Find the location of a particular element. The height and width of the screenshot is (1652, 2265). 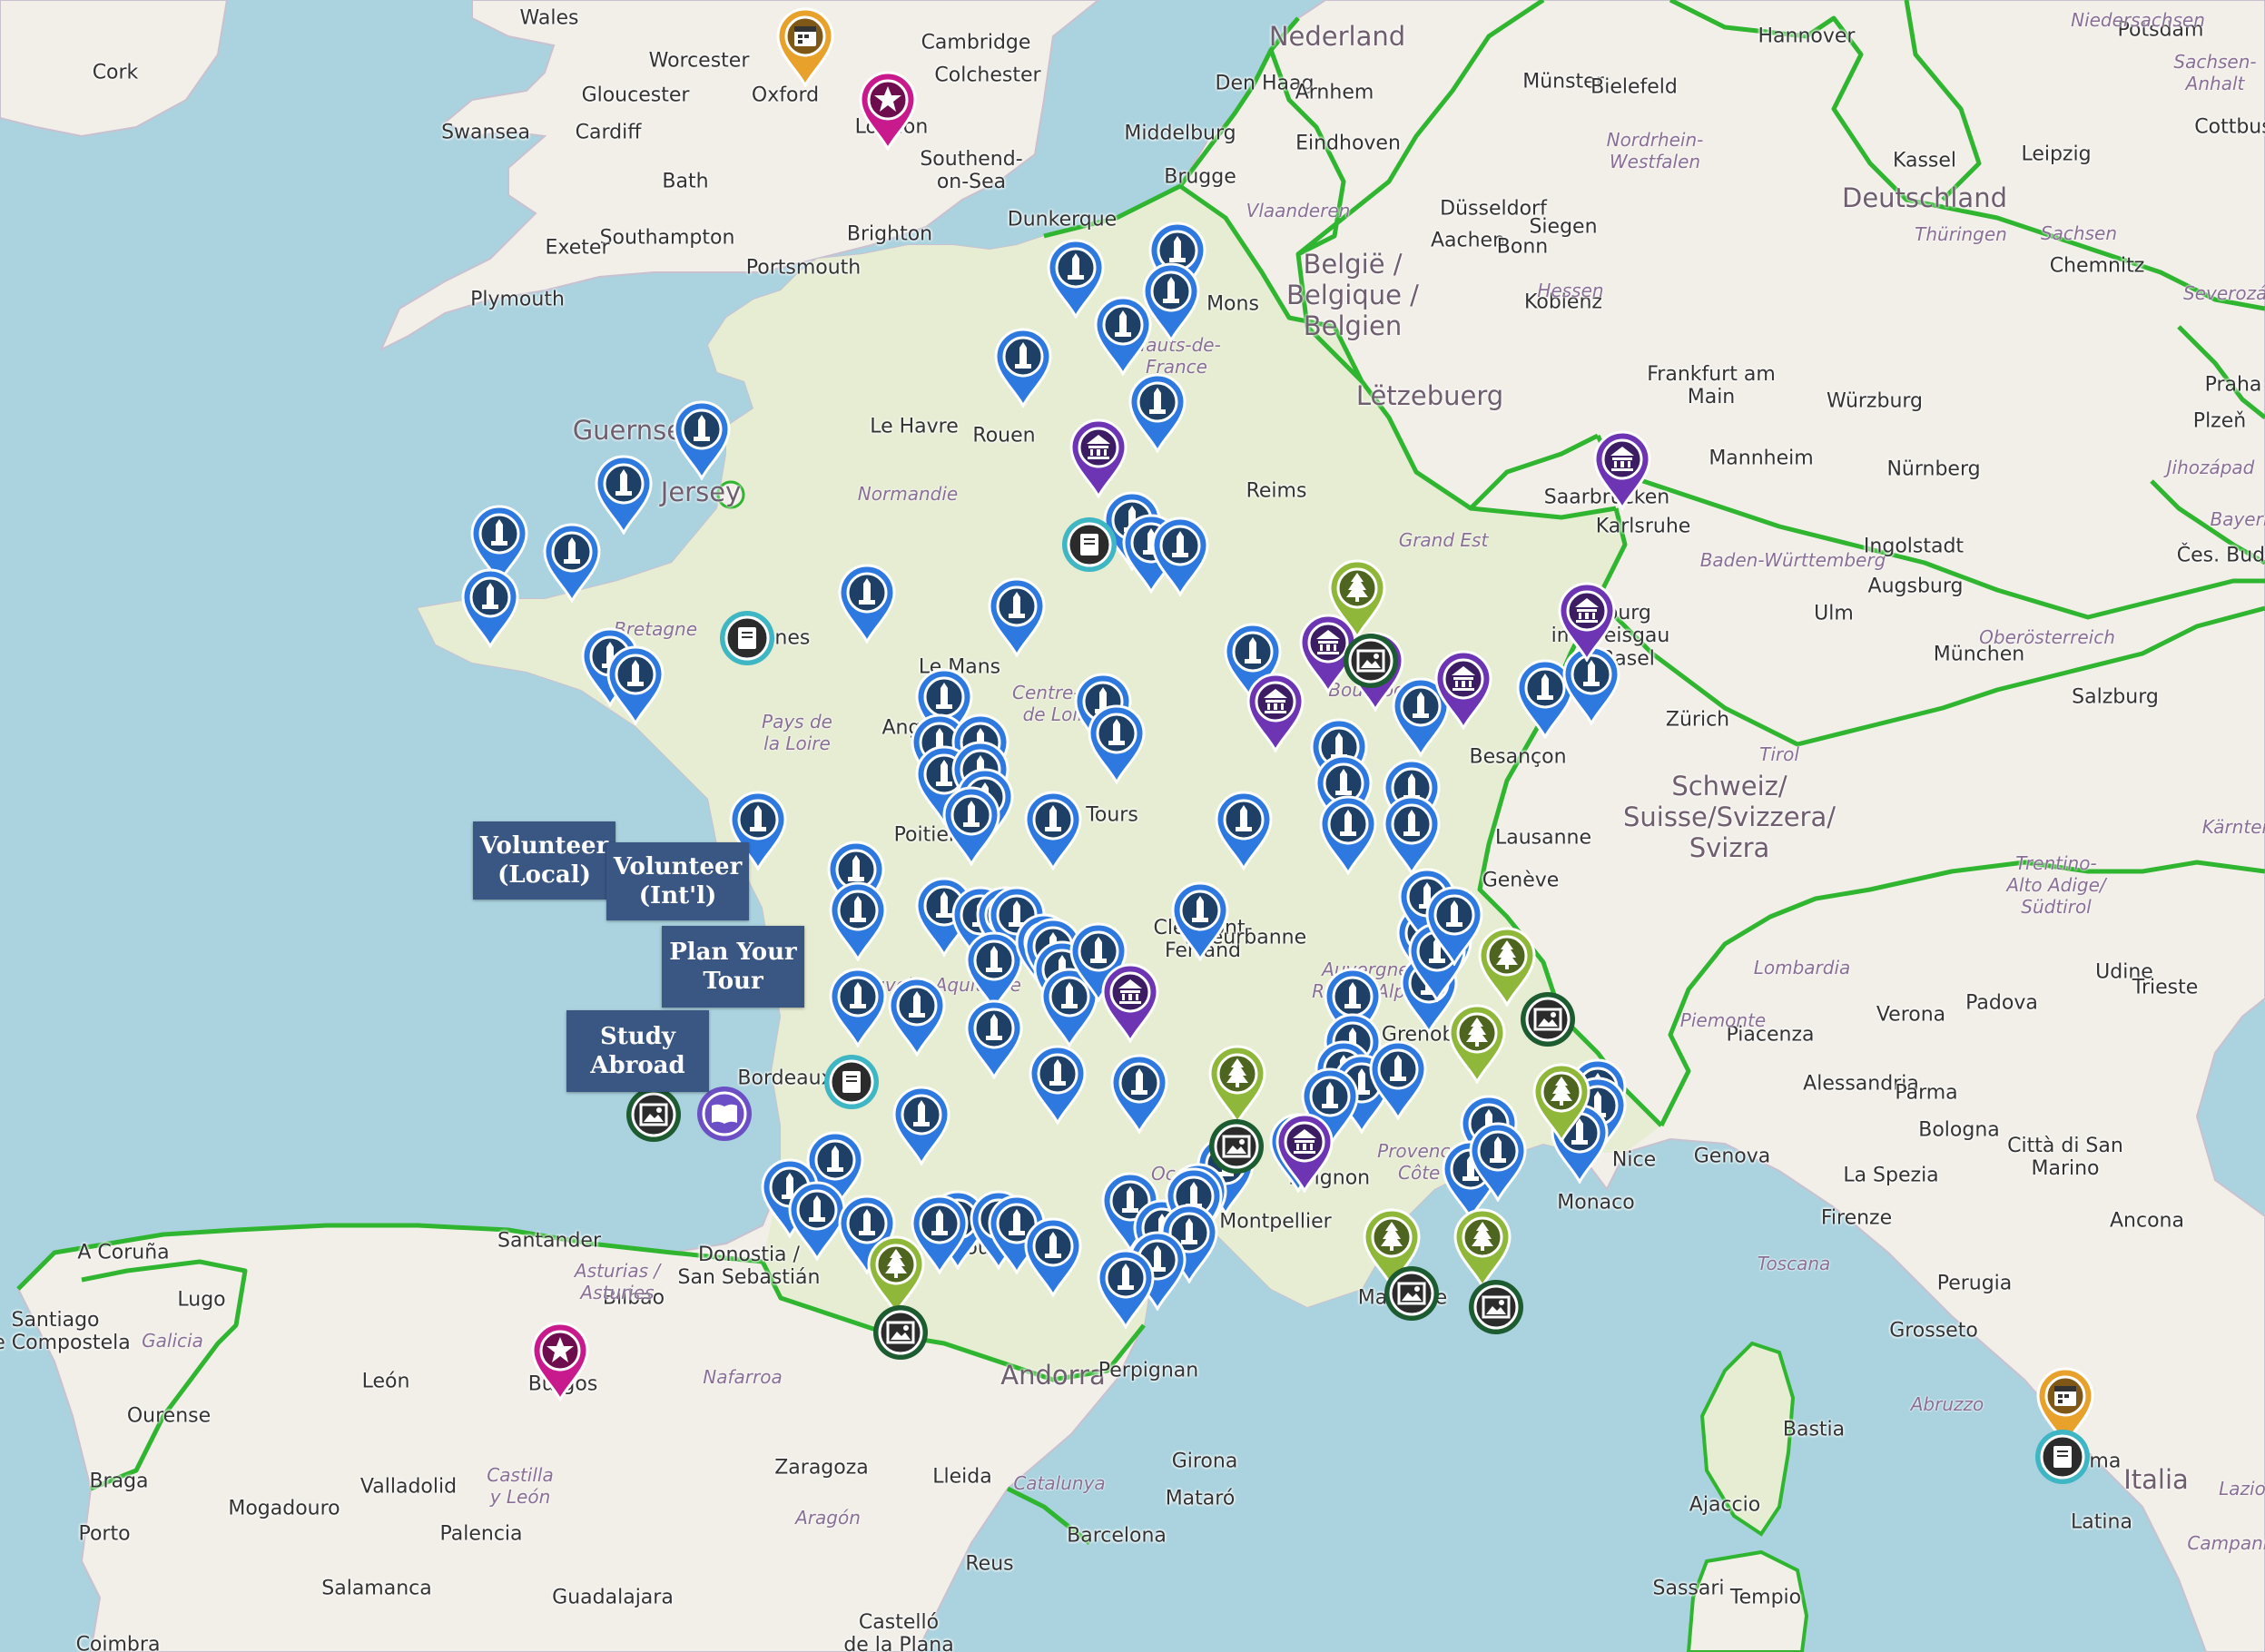

map-marker-openbook is located at coordinates (724, 1114).